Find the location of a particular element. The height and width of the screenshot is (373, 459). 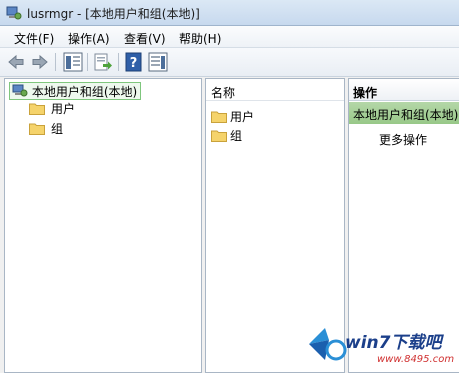

tree-item-users: 用户 is located at coordinates (52, 108).